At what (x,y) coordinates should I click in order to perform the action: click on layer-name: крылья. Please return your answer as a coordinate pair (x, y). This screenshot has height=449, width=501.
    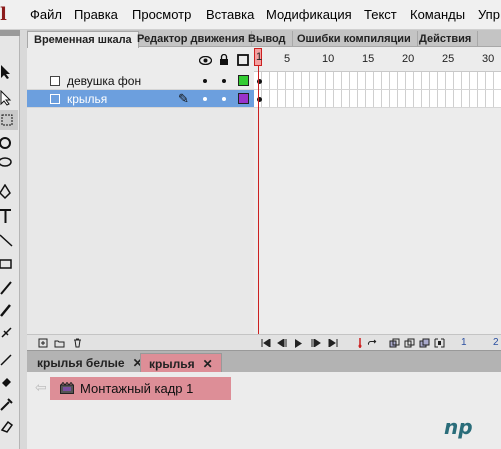
    Looking at the image, I should click on (87, 99).